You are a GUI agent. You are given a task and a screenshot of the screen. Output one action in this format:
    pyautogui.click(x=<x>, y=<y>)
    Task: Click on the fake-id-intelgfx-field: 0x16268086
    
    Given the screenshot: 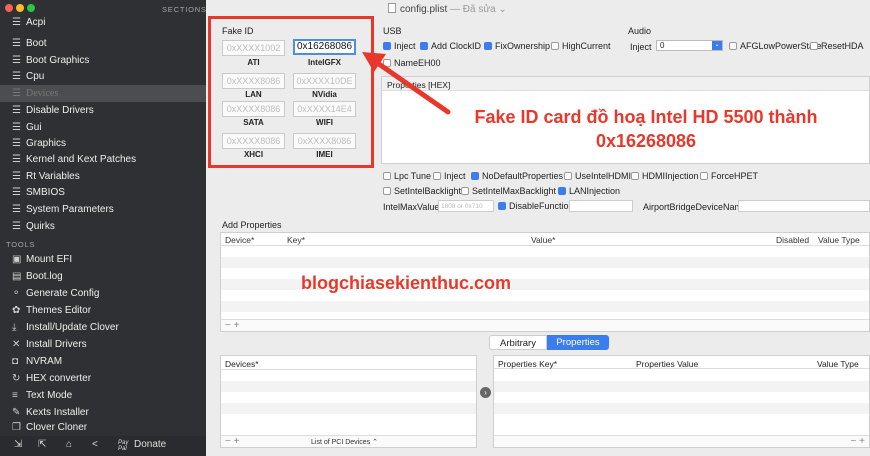 What is the action you would take?
    pyautogui.click(x=324, y=47)
    